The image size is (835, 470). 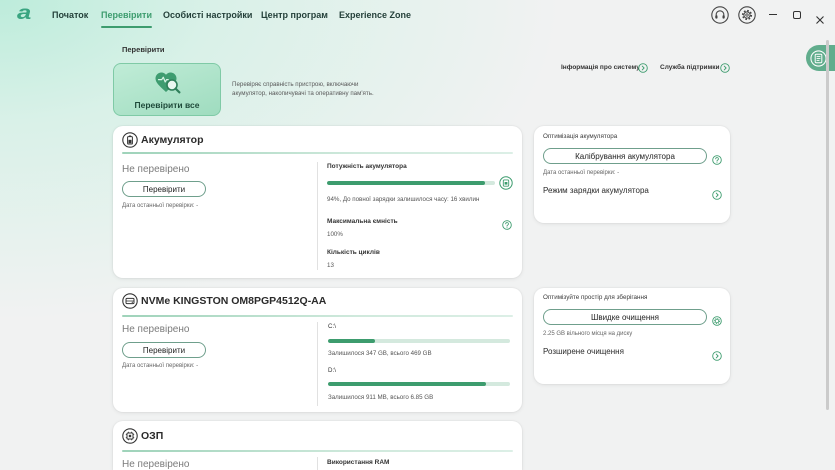 What do you see at coordinates (70, 15) in the screenshot?
I see `tab-home: Початок` at bounding box center [70, 15].